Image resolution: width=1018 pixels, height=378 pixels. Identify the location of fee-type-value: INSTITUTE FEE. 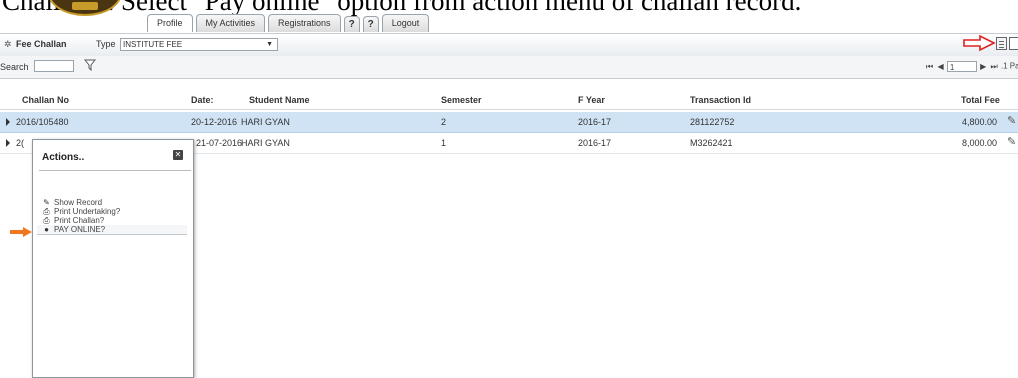
(153, 44).